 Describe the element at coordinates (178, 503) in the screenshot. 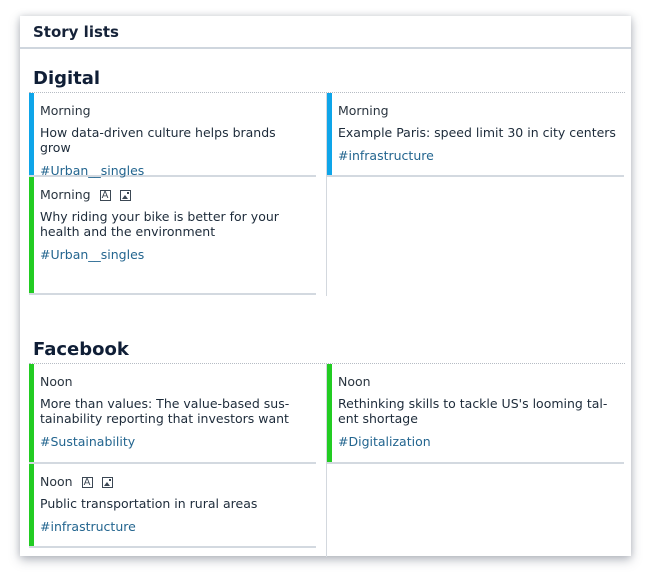

I see `story-headline: Public transportation in rural areas` at that location.